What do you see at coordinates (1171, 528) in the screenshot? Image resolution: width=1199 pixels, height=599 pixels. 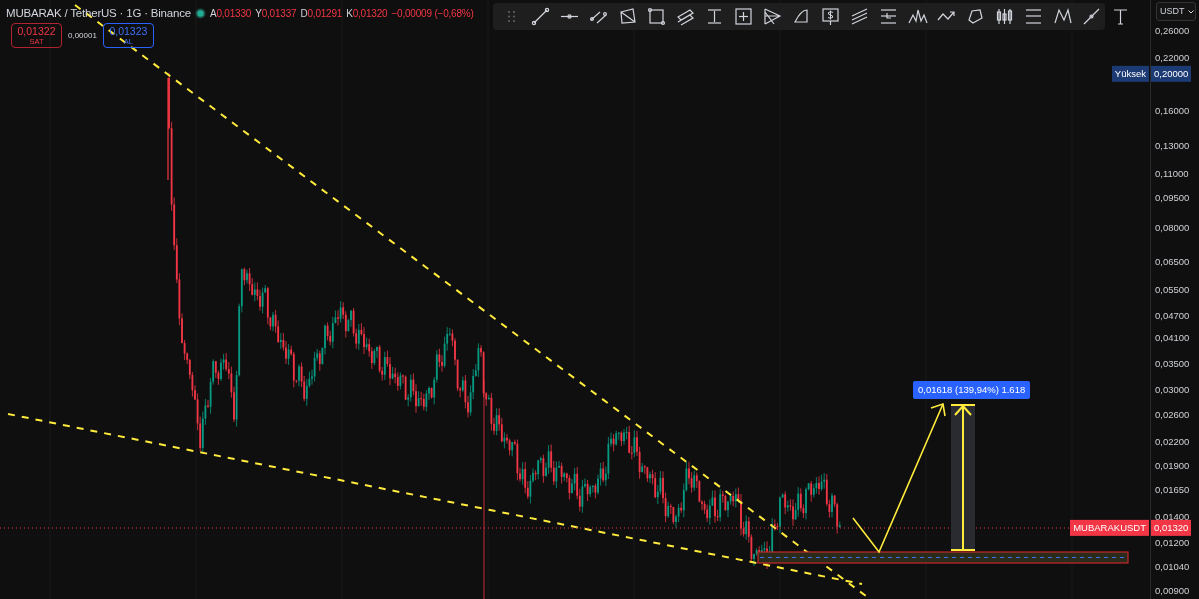 I see `last-price-tag: 0,01320` at bounding box center [1171, 528].